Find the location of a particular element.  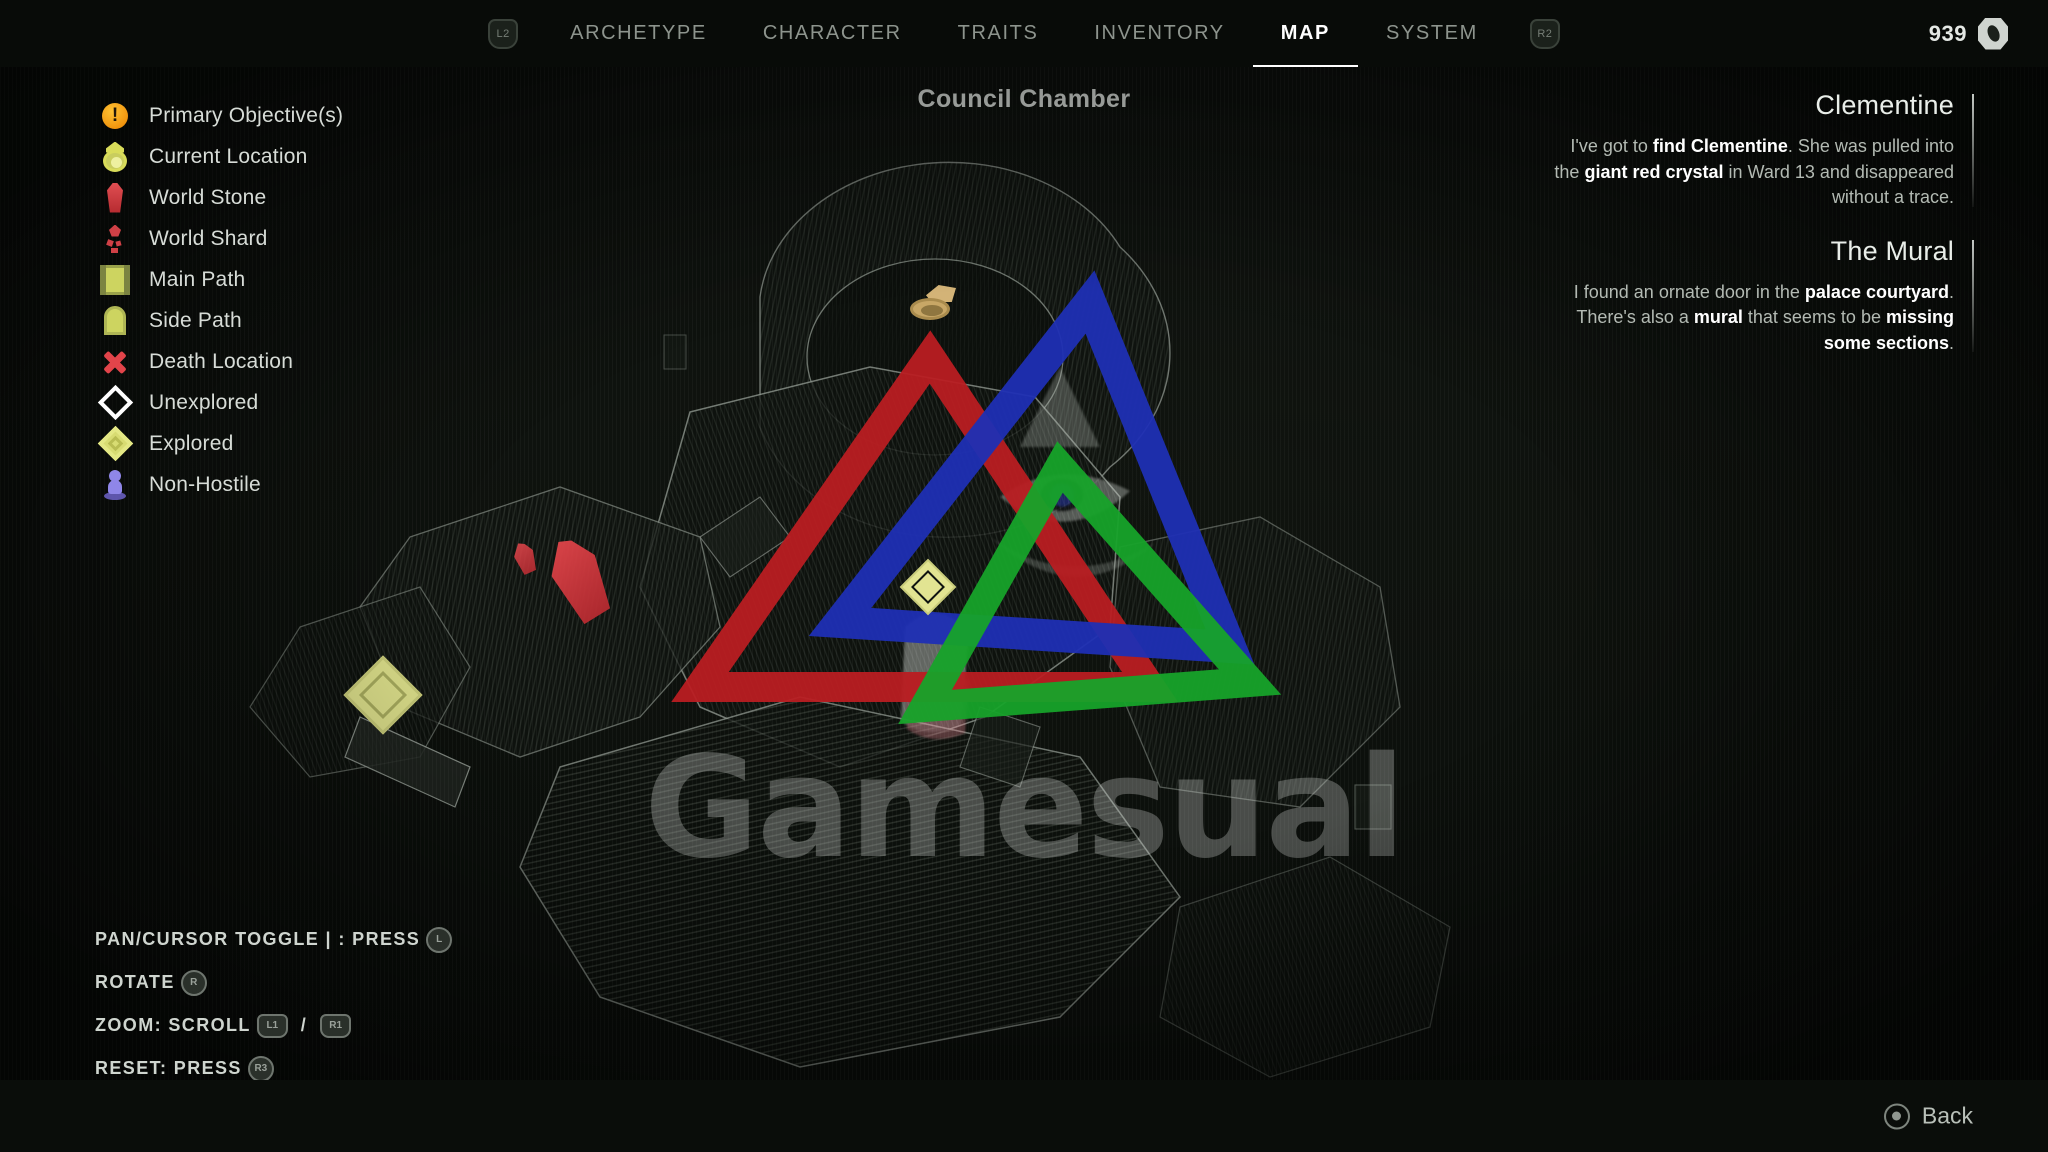

main-path-door-icon is located at coordinates (115, 280).